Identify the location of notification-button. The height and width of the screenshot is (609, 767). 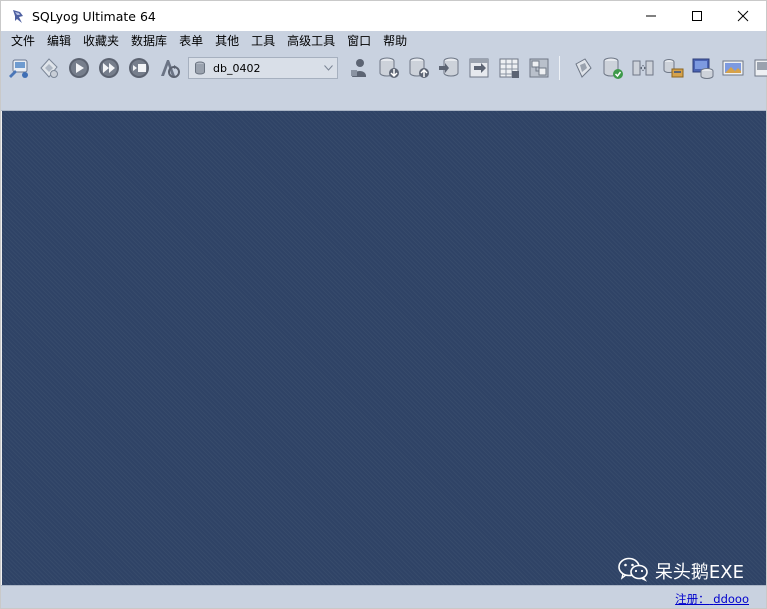
(732, 68).